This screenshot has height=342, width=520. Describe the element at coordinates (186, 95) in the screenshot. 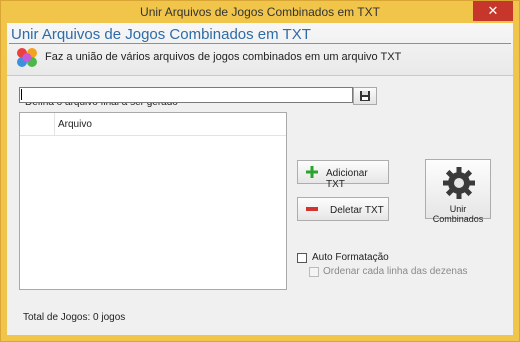

I see `output-file-input` at that location.